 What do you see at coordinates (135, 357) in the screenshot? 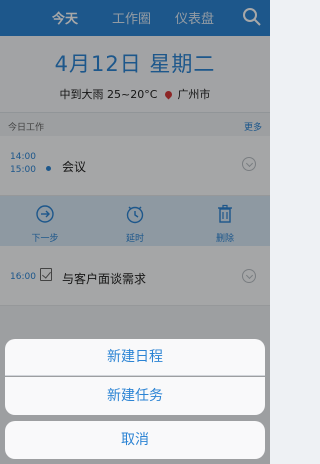
I see `new-schedule-button: 新建日程` at bounding box center [135, 357].